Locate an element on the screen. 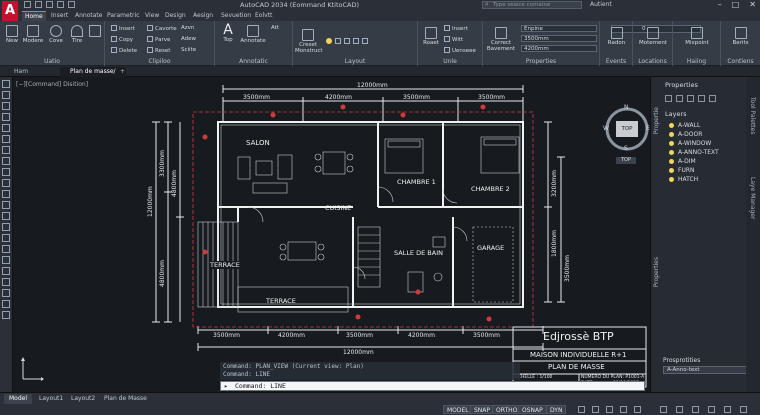  user-account: Autient is located at coordinates (601, 4).